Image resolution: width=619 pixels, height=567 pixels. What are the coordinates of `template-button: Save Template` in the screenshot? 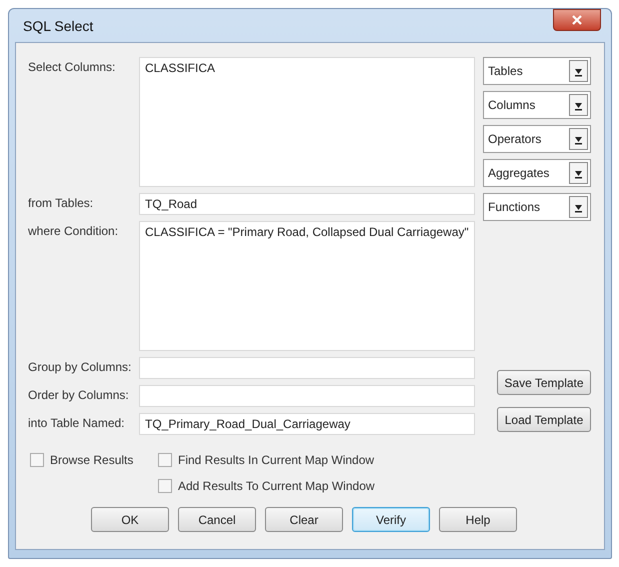 It's located at (544, 382).